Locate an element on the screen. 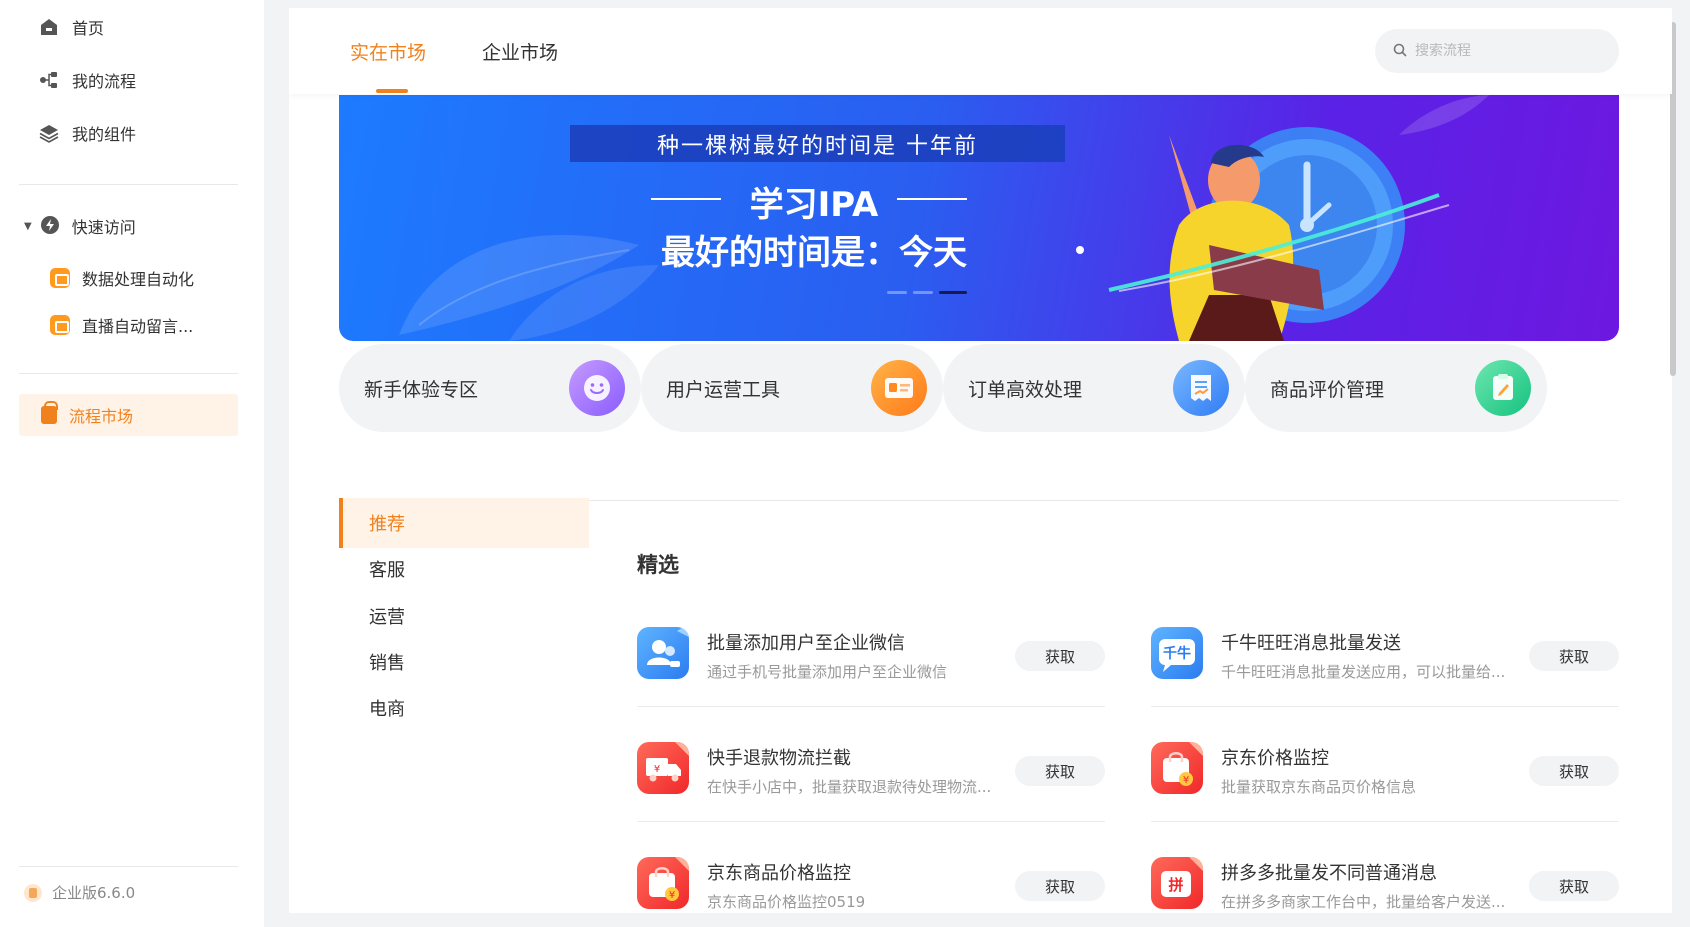 This screenshot has width=1690, height=927. bag-icon is located at coordinates (49, 412).